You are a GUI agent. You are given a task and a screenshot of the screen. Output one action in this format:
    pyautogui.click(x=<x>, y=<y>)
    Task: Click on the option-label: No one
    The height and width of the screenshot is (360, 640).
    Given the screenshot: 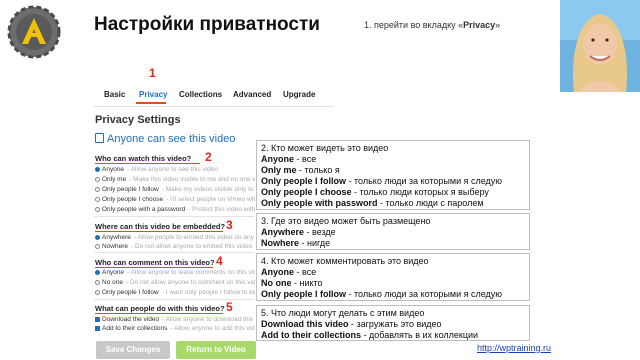 What is the action you would take?
    pyautogui.click(x=112, y=282)
    